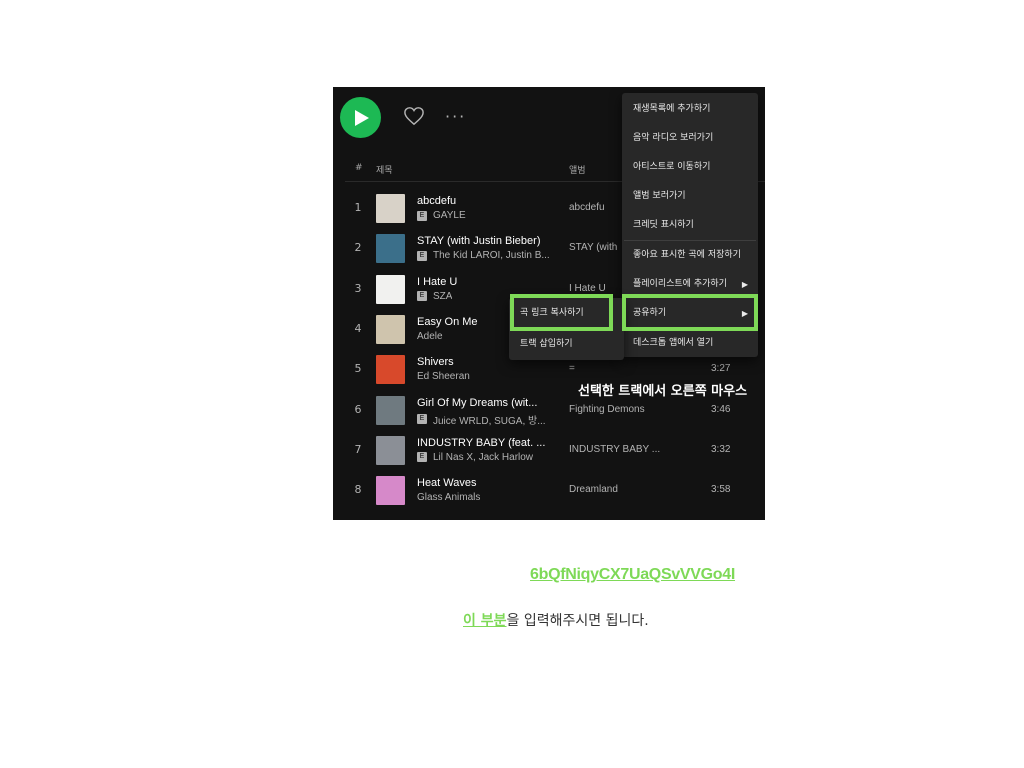 The image size is (1024, 768). What do you see at coordinates (443, 376) in the screenshot?
I see `track-artist: Ed Sheeran` at bounding box center [443, 376].